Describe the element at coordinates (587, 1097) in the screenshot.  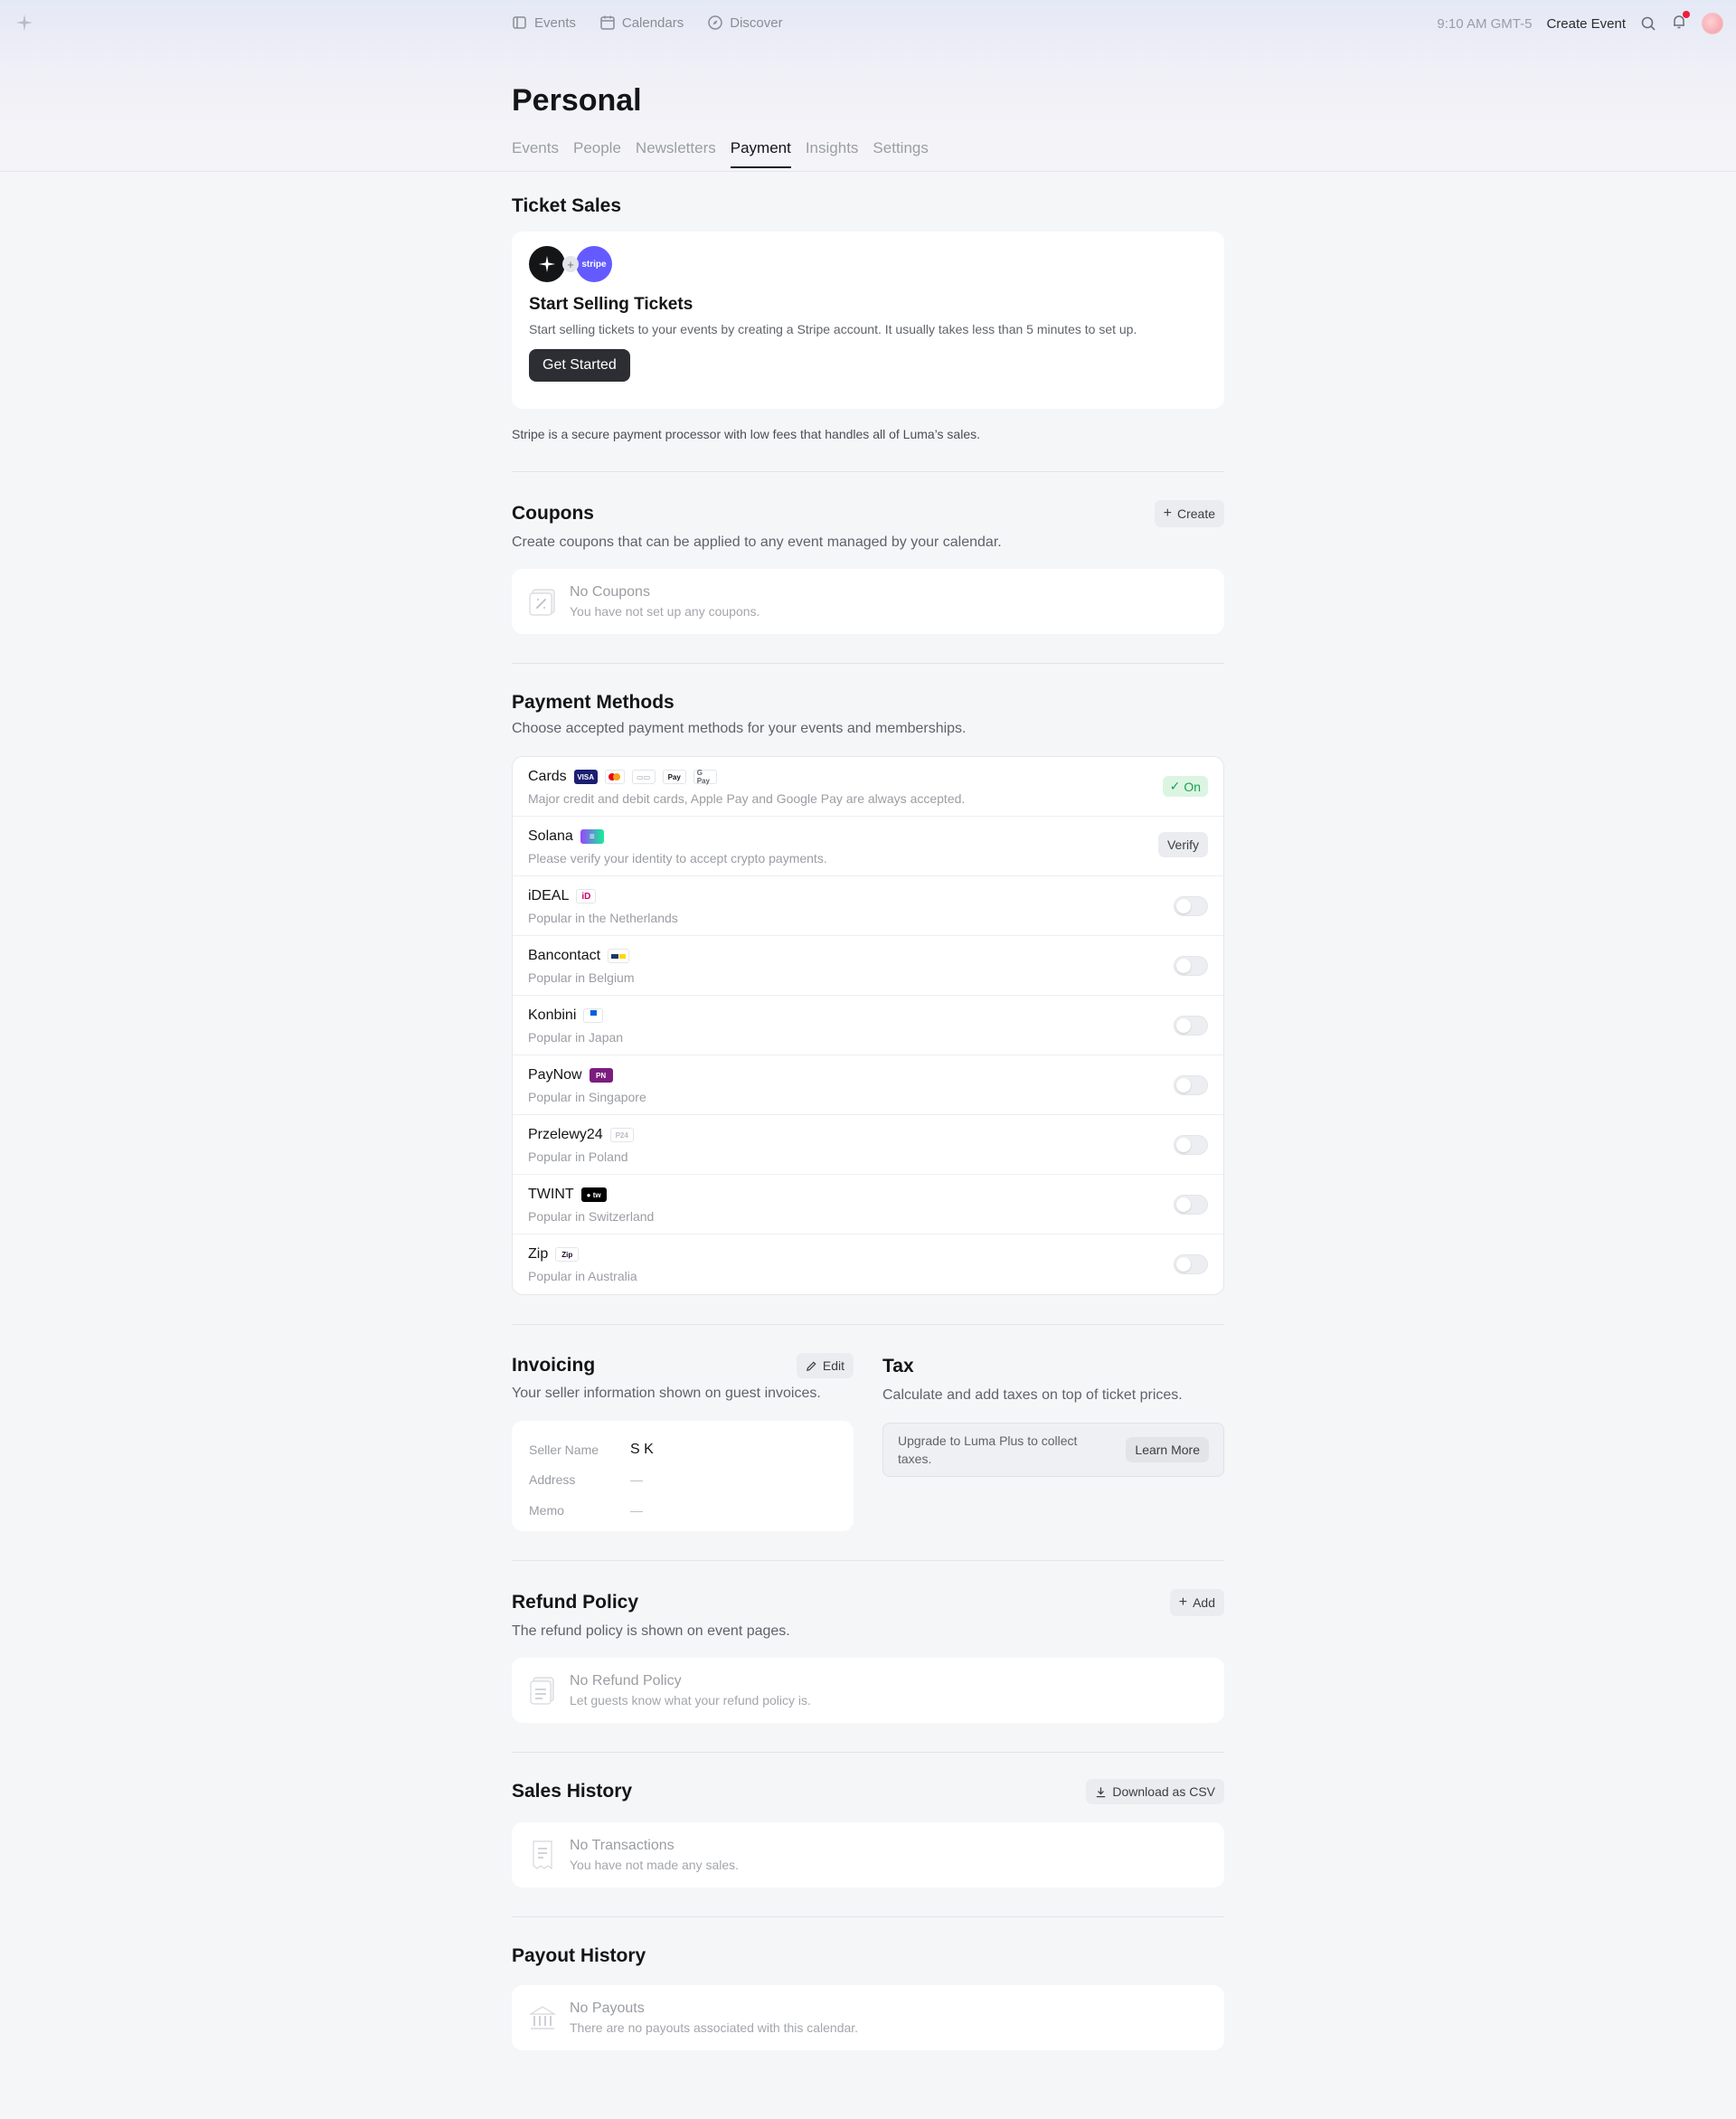
I see `paynow-desc: Popular in Singapore` at that location.